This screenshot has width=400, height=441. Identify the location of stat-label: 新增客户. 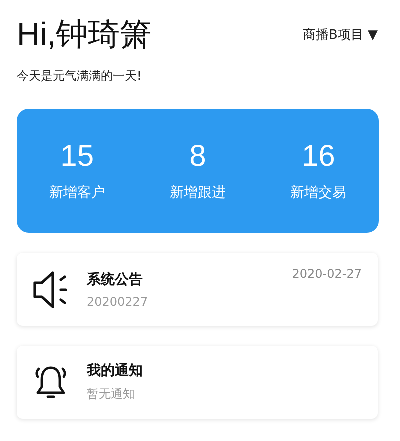
(77, 193).